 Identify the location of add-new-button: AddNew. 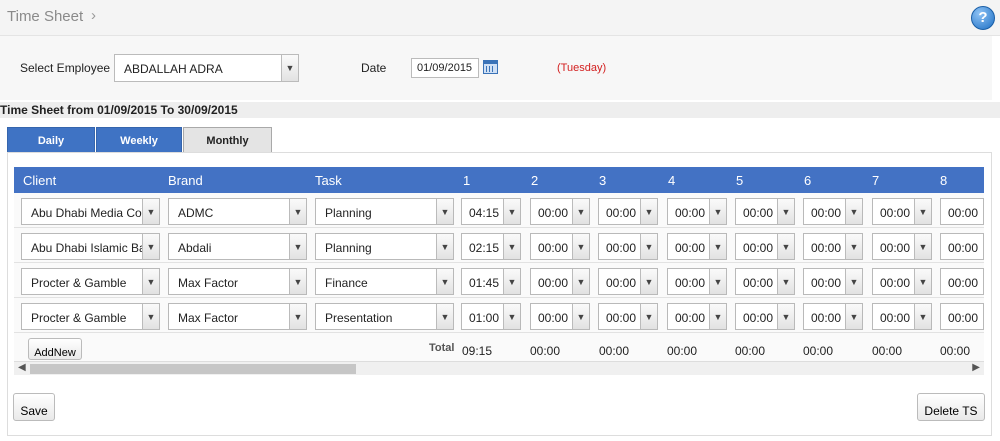
(55, 349).